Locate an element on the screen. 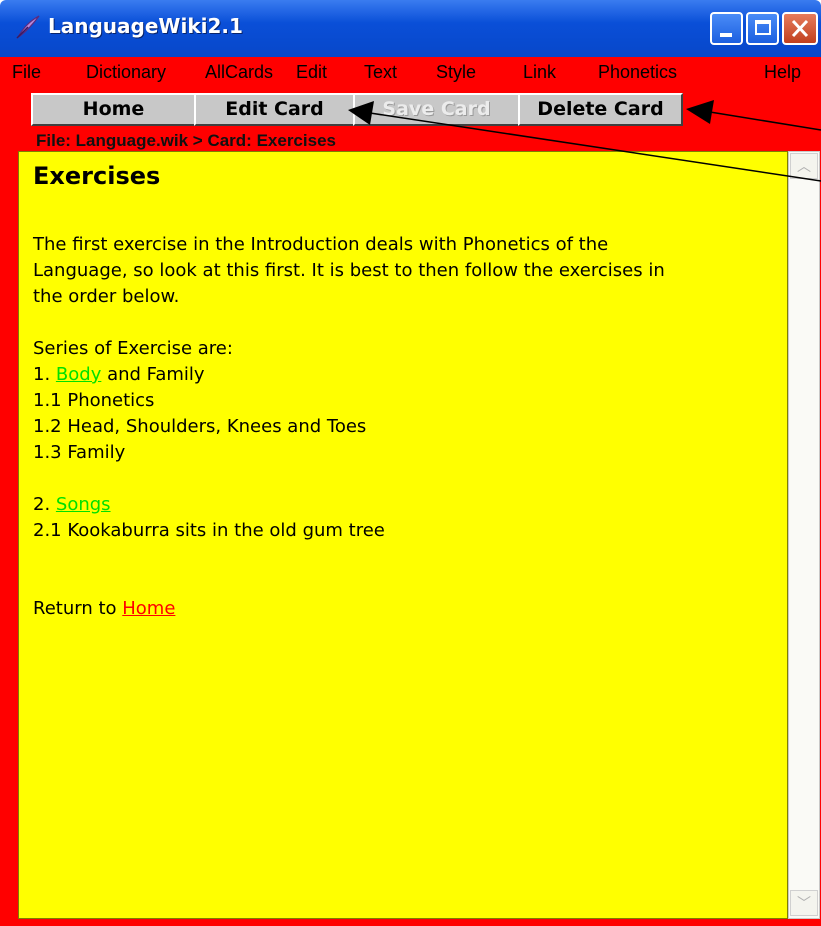 This screenshot has width=821, height=926. home-button: Home is located at coordinates (113, 109).